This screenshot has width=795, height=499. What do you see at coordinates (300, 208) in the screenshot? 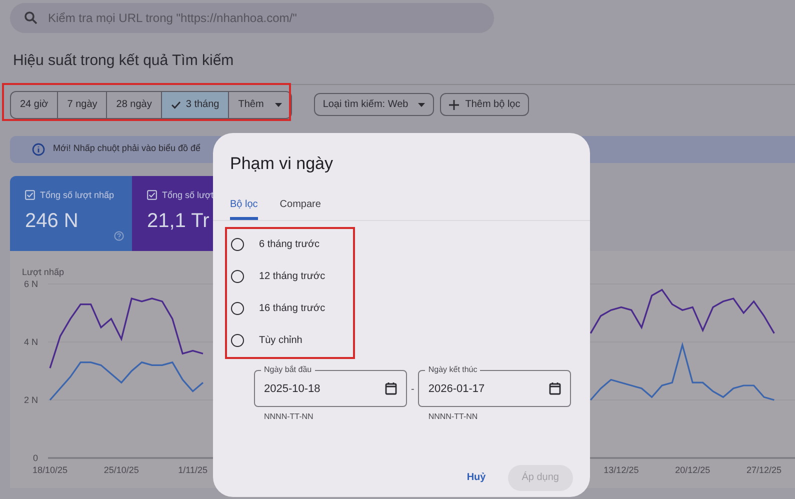
I see `dialog-tab: Compare` at bounding box center [300, 208].